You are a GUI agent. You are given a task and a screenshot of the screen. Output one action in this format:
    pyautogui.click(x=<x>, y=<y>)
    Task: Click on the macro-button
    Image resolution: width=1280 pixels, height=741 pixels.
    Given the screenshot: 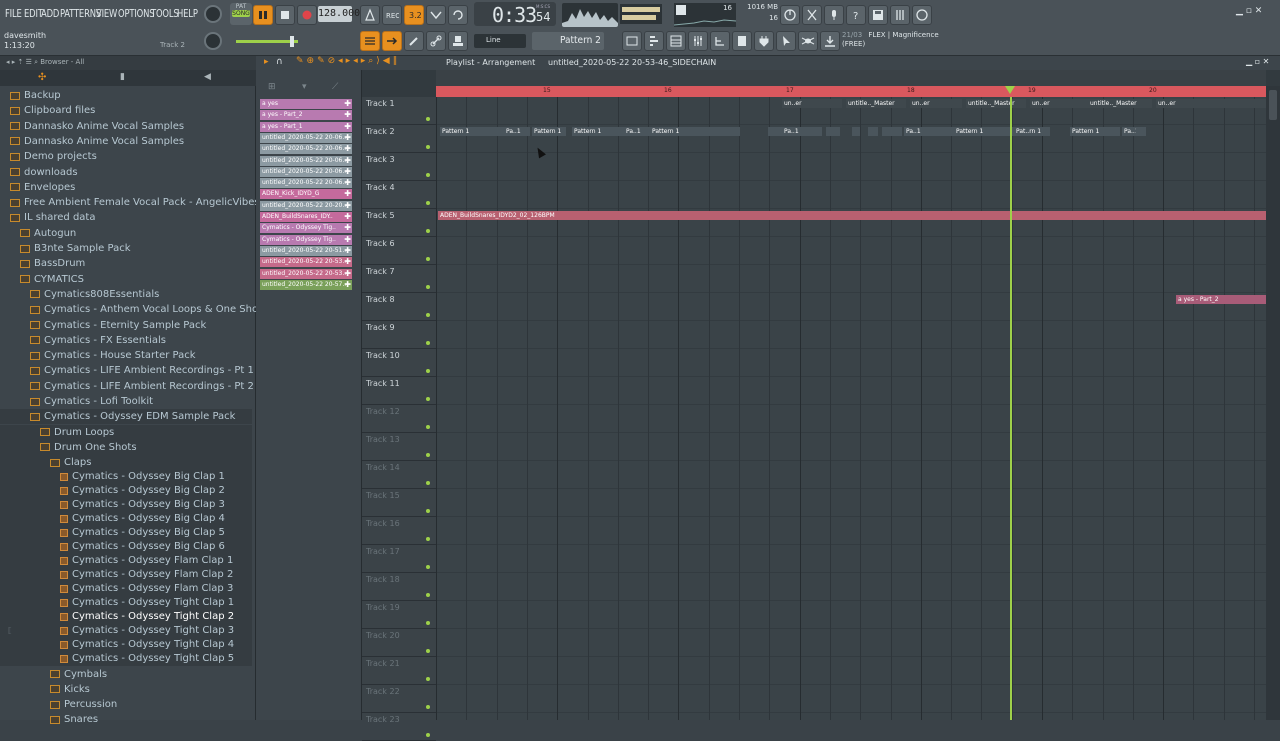 What is the action you would take?
    pyautogui.click(x=808, y=41)
    